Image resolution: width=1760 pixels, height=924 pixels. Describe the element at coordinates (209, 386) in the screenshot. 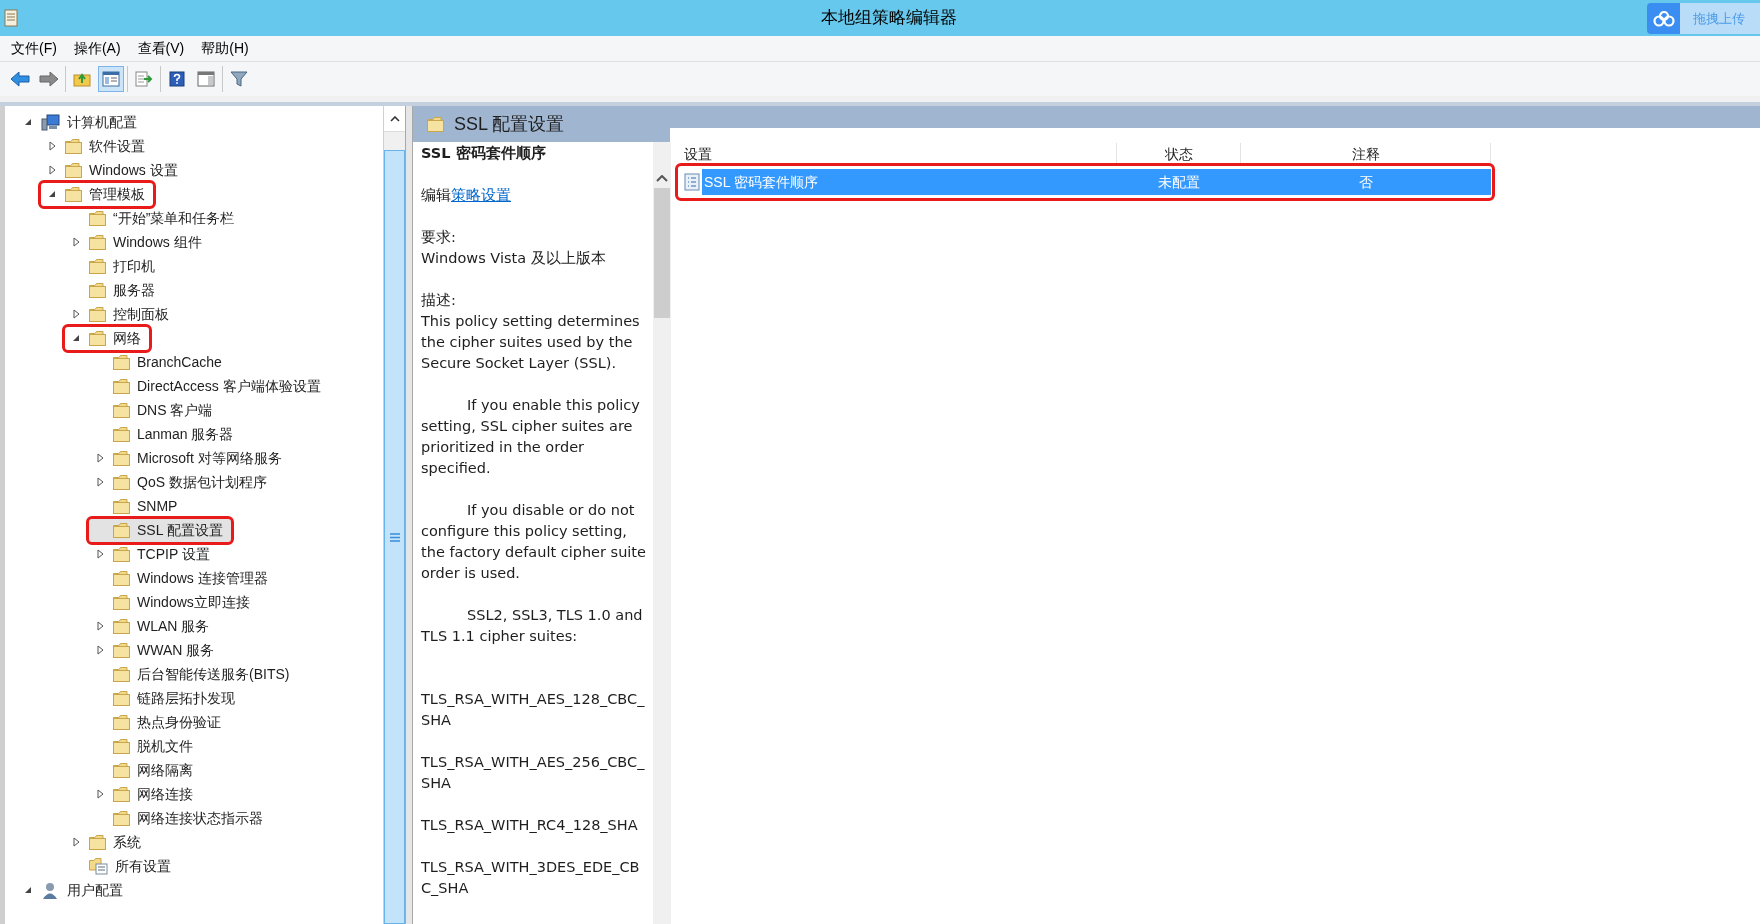

I see `tree-item: DirectAccess 客户端体验设置` at that location.